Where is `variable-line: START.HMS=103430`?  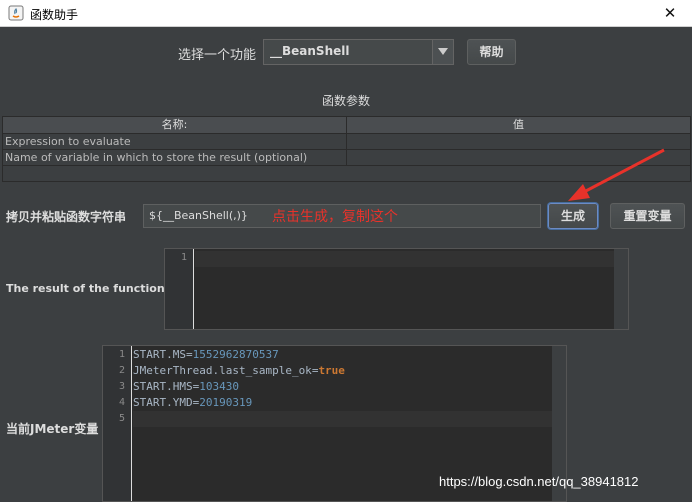
variable-line: START.HMS=103430 is located at coordinates (186, 386).